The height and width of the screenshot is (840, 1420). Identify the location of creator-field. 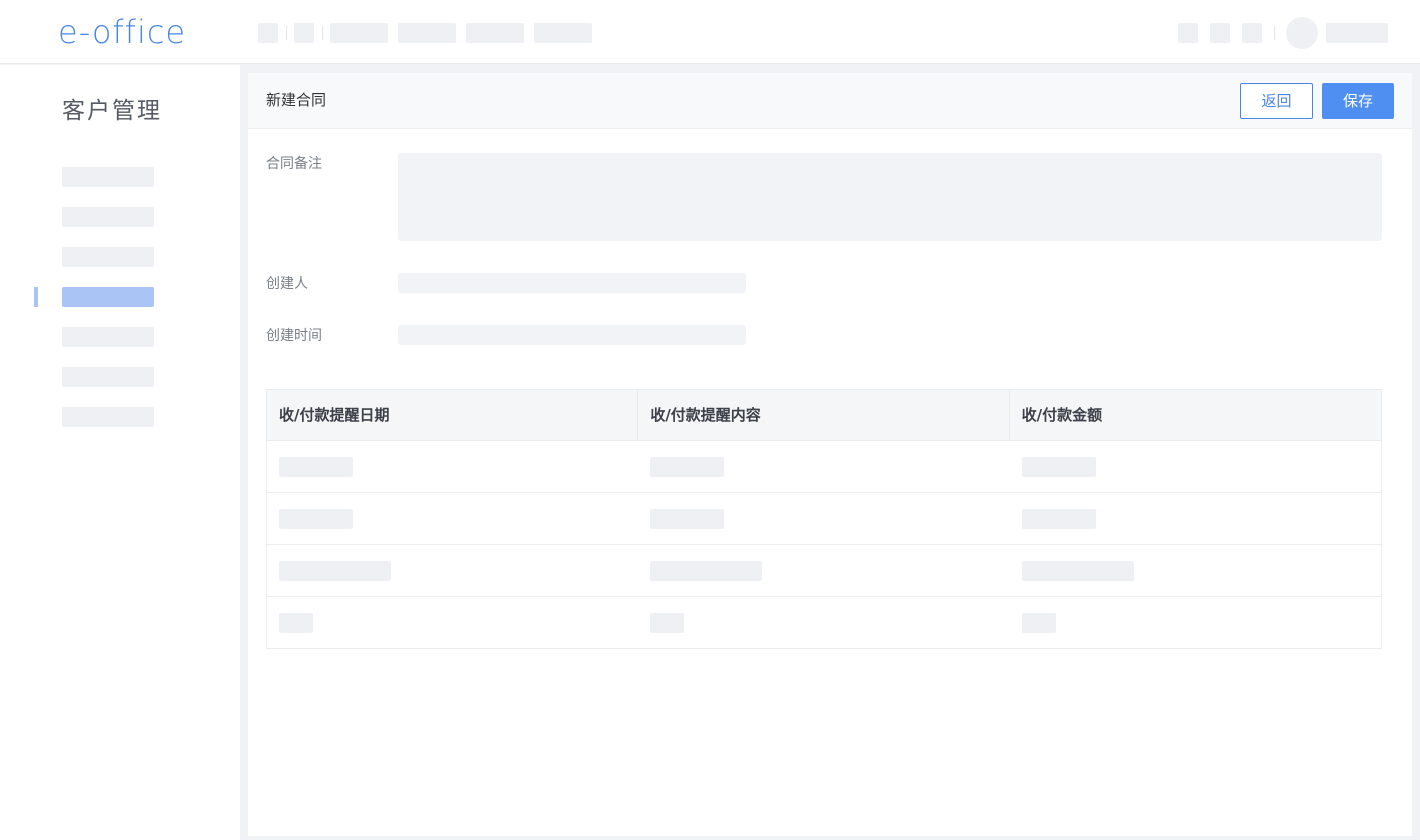
(572, 283).